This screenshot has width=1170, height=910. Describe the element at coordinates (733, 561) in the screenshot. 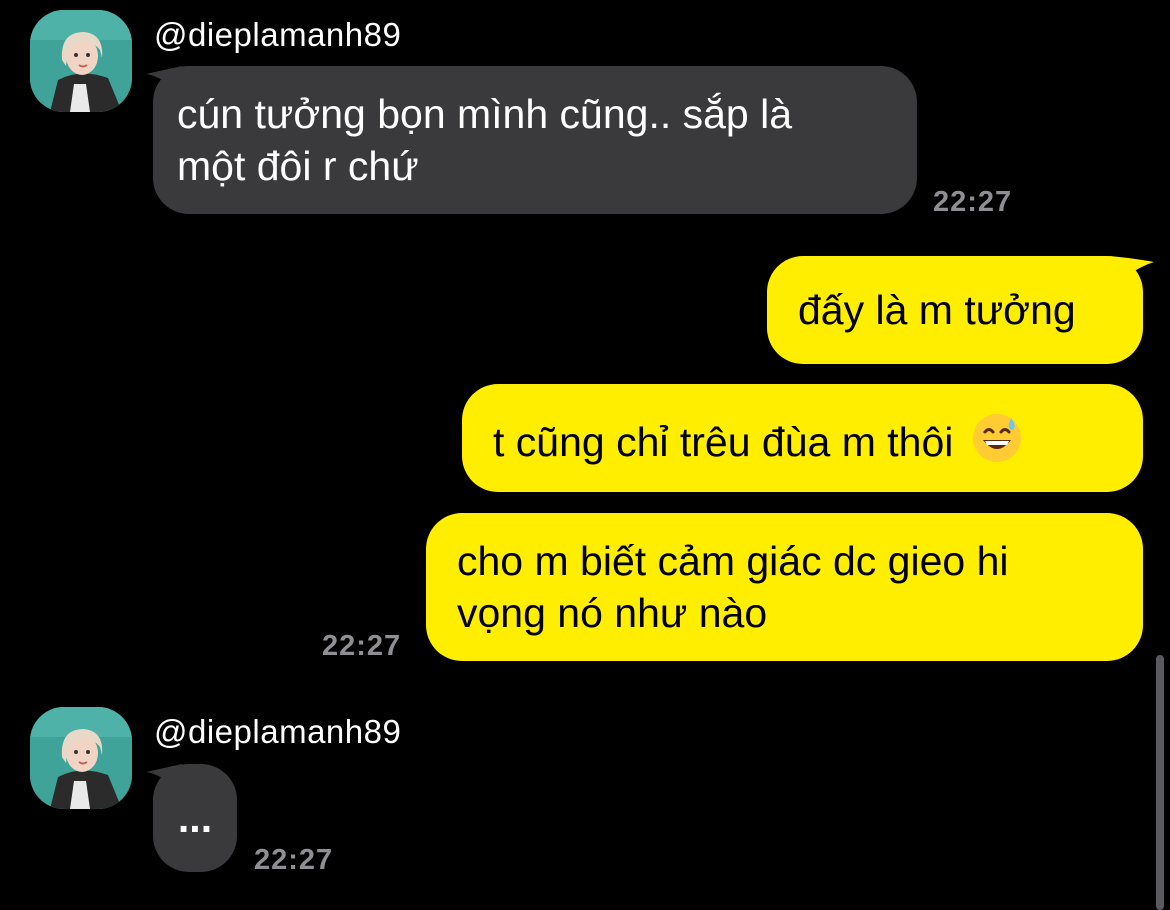

I see `message-text: cho m biết cảm giác dc gieo hi` at that location.